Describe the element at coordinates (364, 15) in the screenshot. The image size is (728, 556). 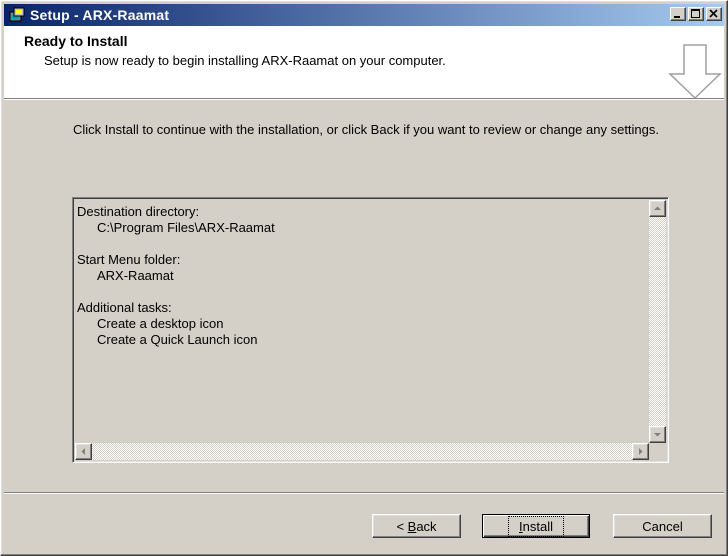
I see `title-bar: Setup - ARX-Raamat` at that location.